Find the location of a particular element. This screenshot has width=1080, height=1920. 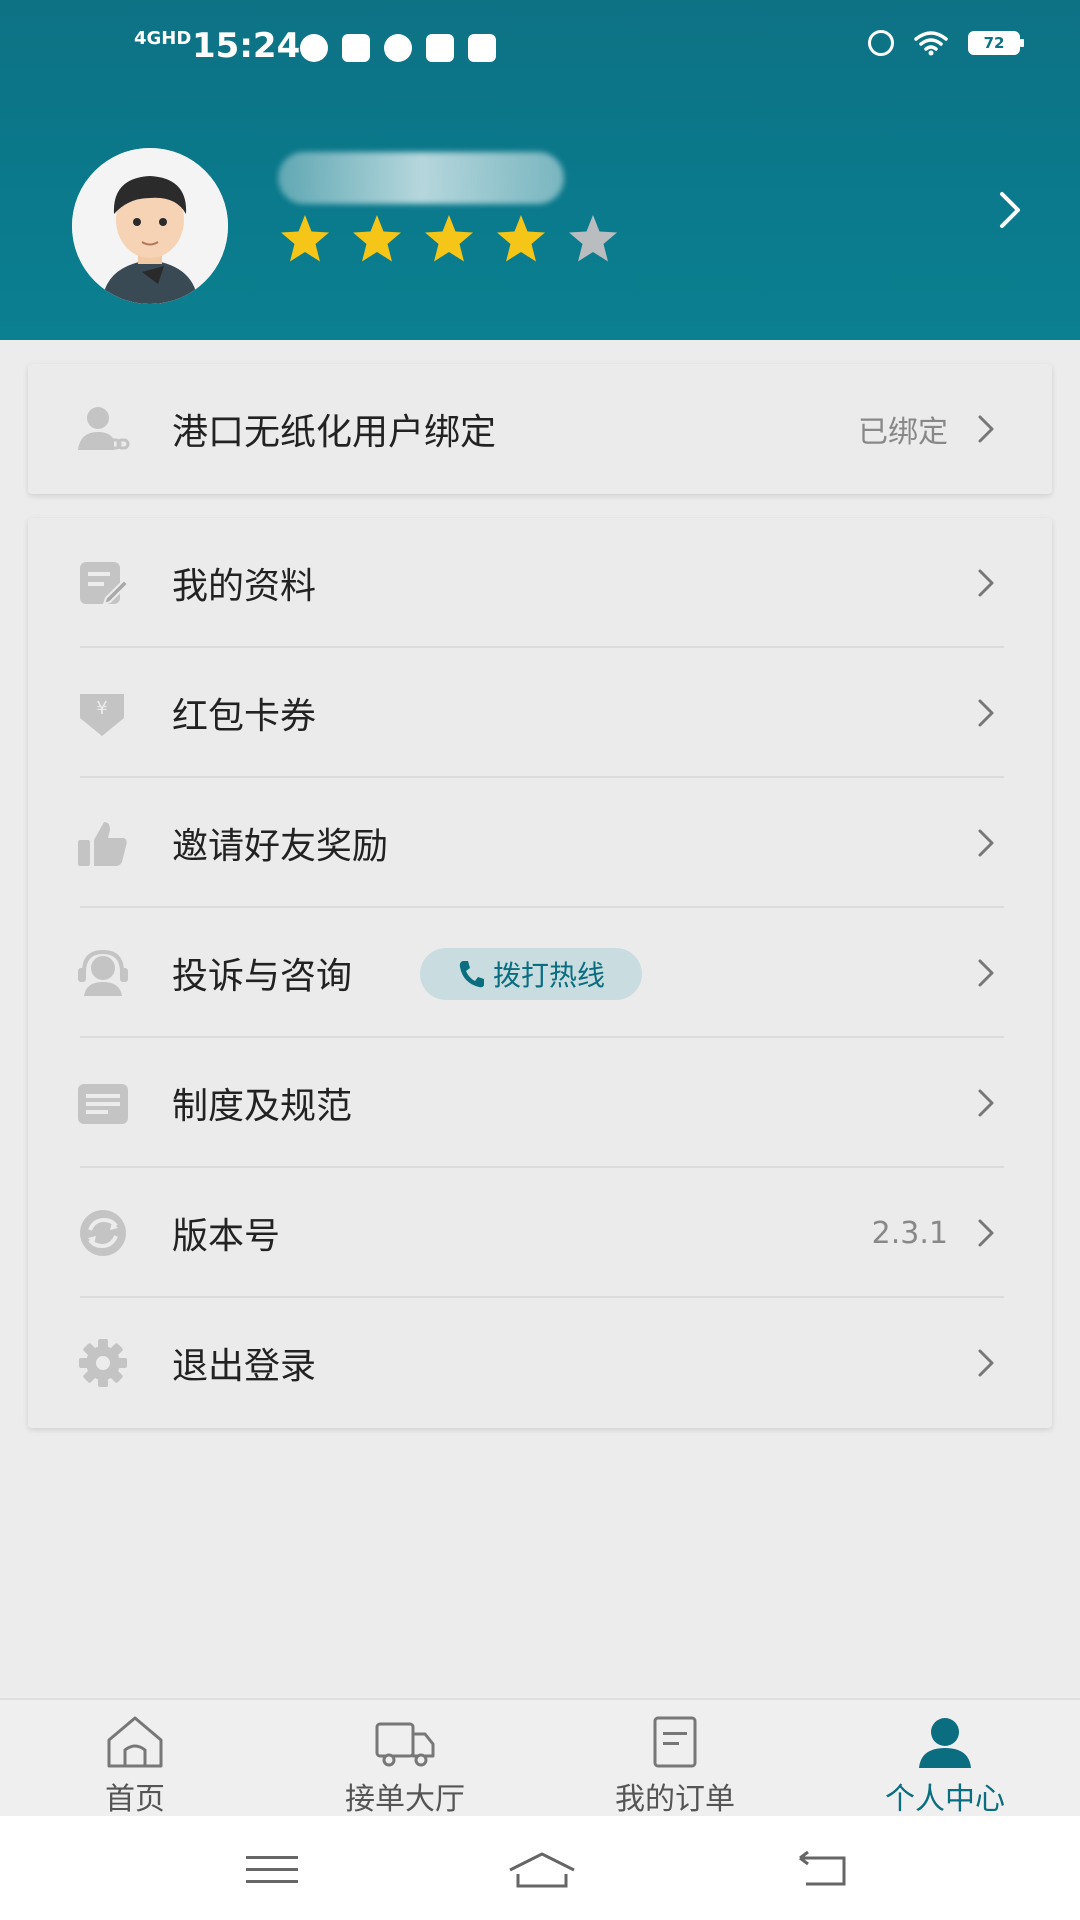

binding-label: 港口无纸化用户绑定 is located at coordinates (334, 432).